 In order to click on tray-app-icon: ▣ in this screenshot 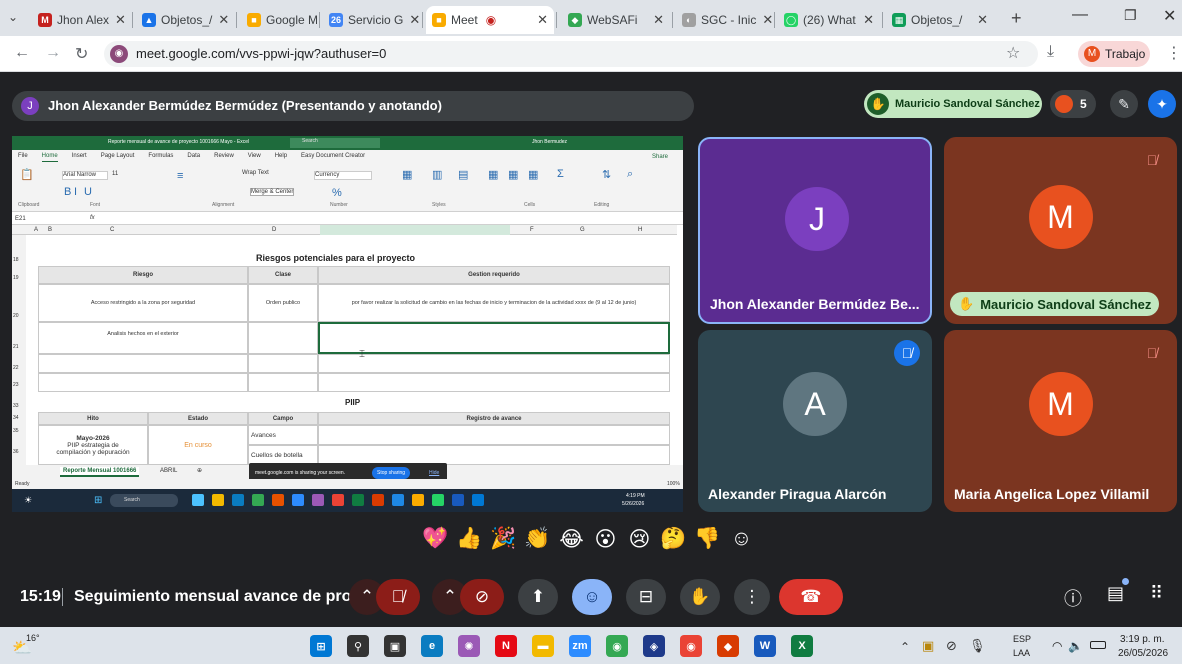, I will do `click(928, 646)`.